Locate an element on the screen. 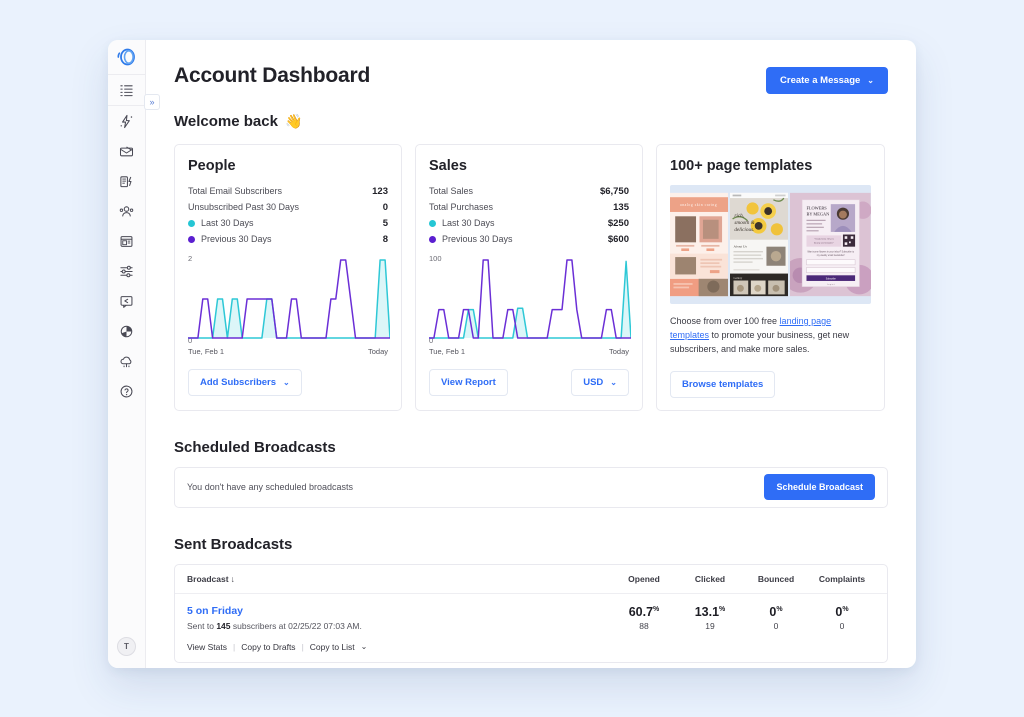 The width and height of the screenshot is (1024, 717). sidebar-item-integrations is located at coordinates (127, 361).